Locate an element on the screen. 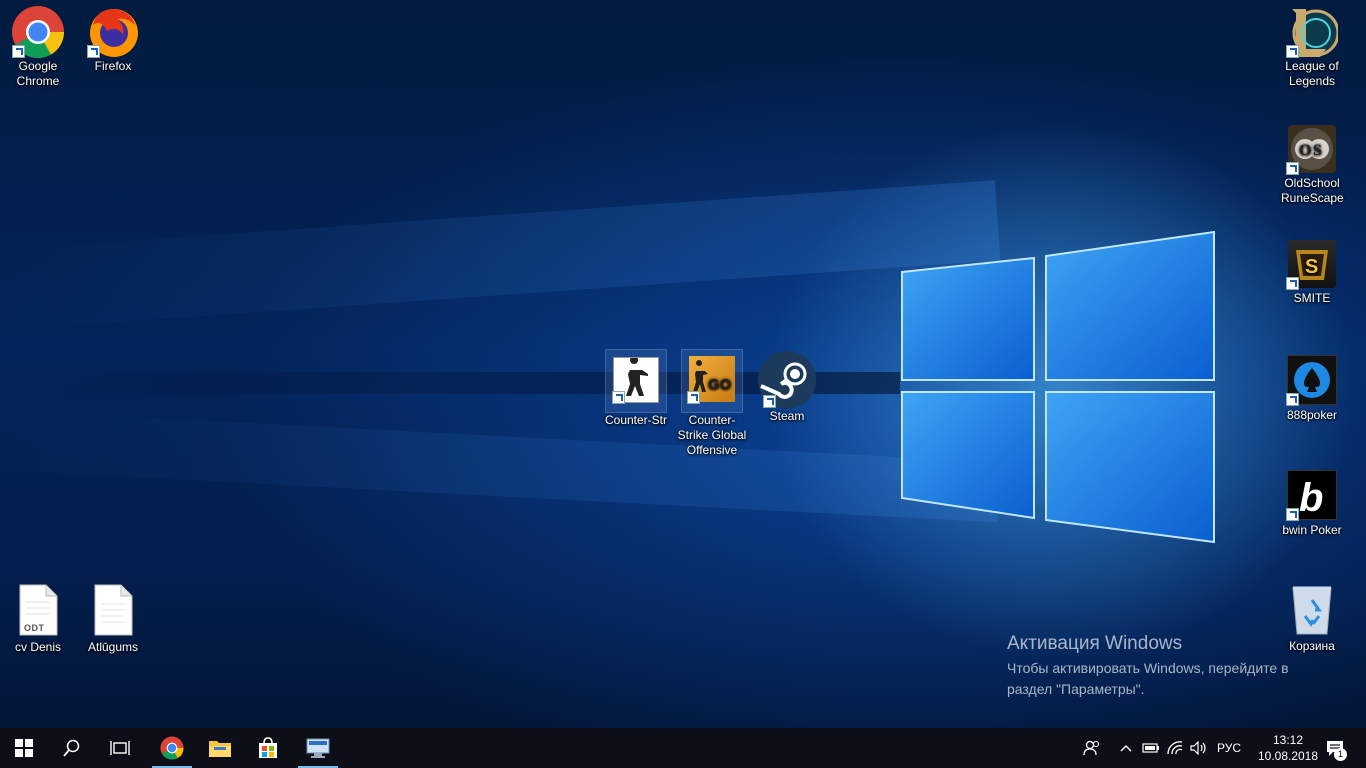 This screenshot has height=768, width=1366. runescape-icon: O S is located at coordinates (1311, 150).